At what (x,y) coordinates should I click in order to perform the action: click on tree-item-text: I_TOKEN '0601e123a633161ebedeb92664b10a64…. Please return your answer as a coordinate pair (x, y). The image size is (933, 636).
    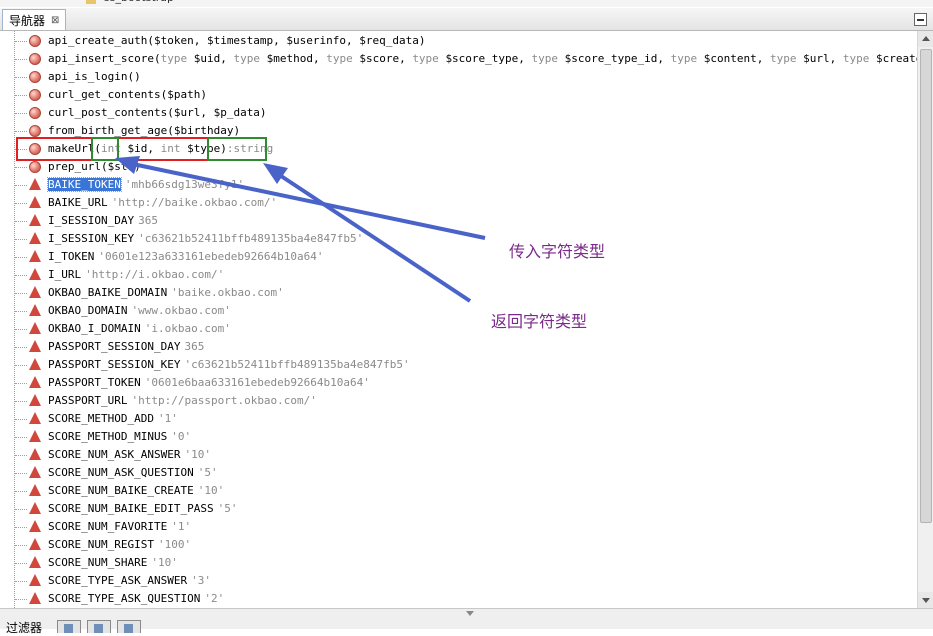
    Looking at the image, I should click on (186, 257).